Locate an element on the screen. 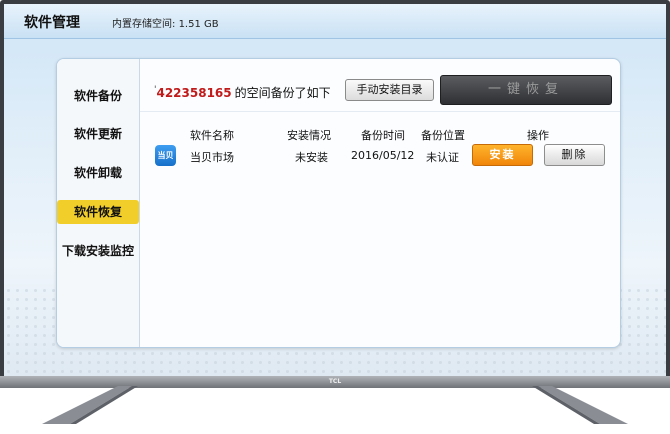  column-header-time: 备份时间 is located at coordinates (383, 135).